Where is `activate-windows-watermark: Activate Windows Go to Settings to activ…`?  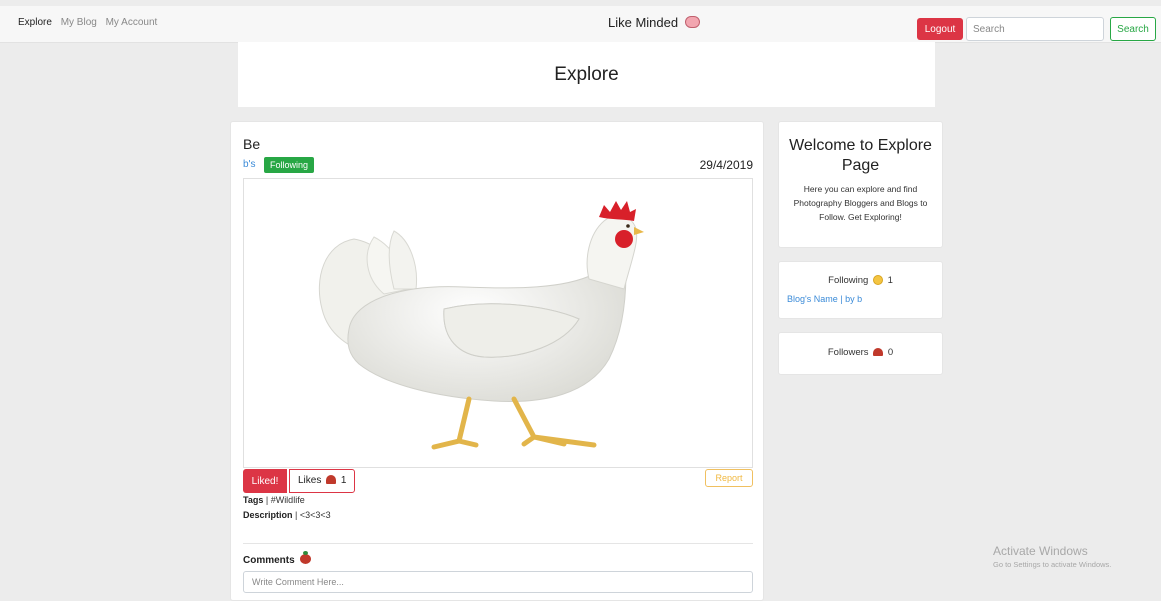
activate-windows-watermark: Activate Windows Go to Settings to activ… is located at coordinates (1052, 556).